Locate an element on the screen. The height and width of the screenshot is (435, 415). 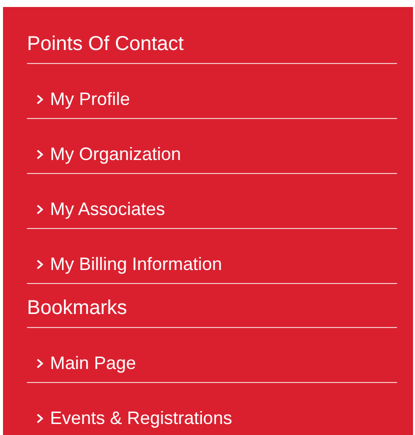
menu-link: My Organization is located at coordinates (116, 154).